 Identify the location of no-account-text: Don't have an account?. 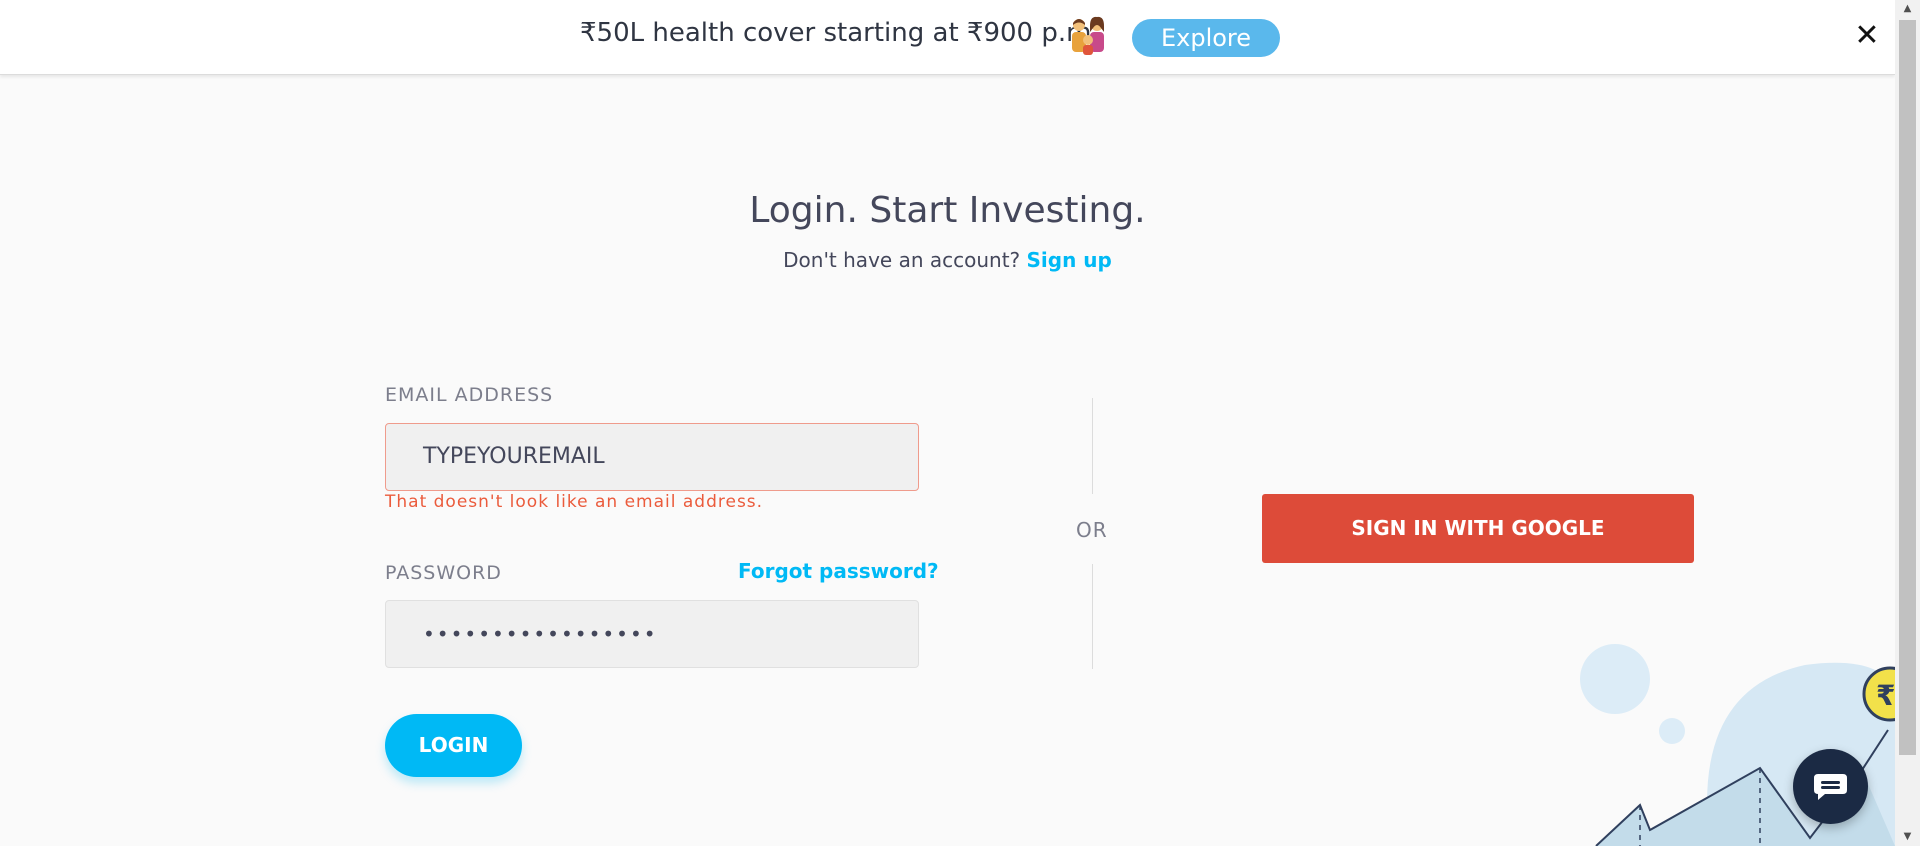
(902, 260).